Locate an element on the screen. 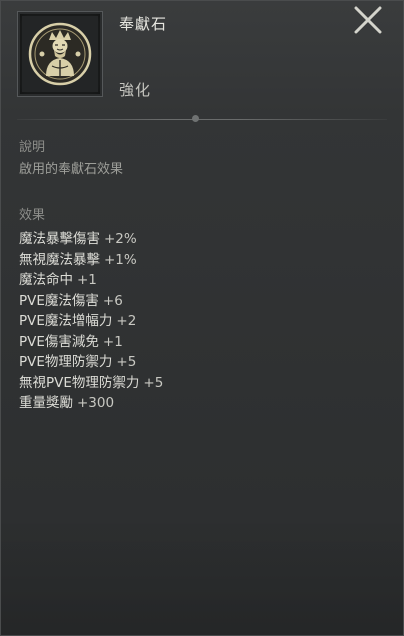 The height and width of the screenshot is (636, 404). effect-label: 魔法暴擊傷害 is located at coordinates (59, 239).